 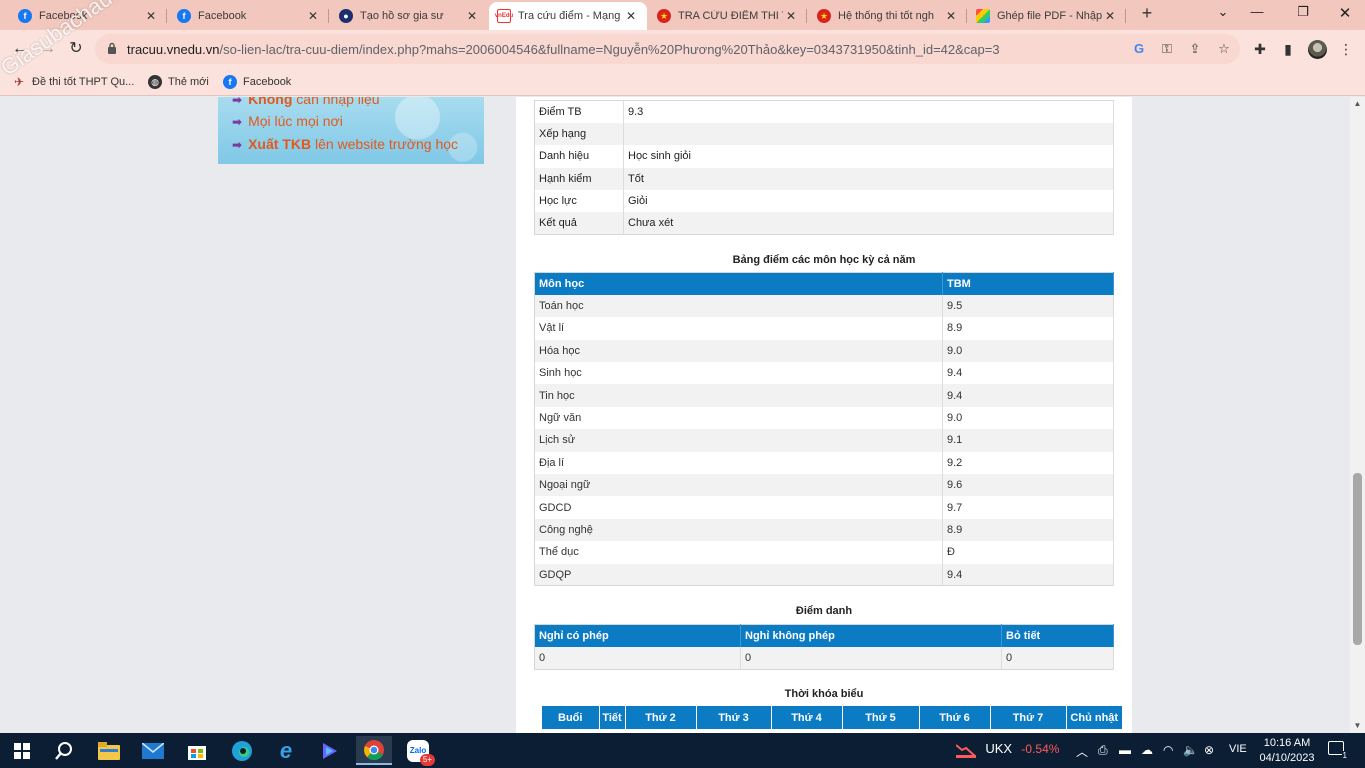 I want to click on table-row: Tin học 9.4, so click(x=824, y=395).